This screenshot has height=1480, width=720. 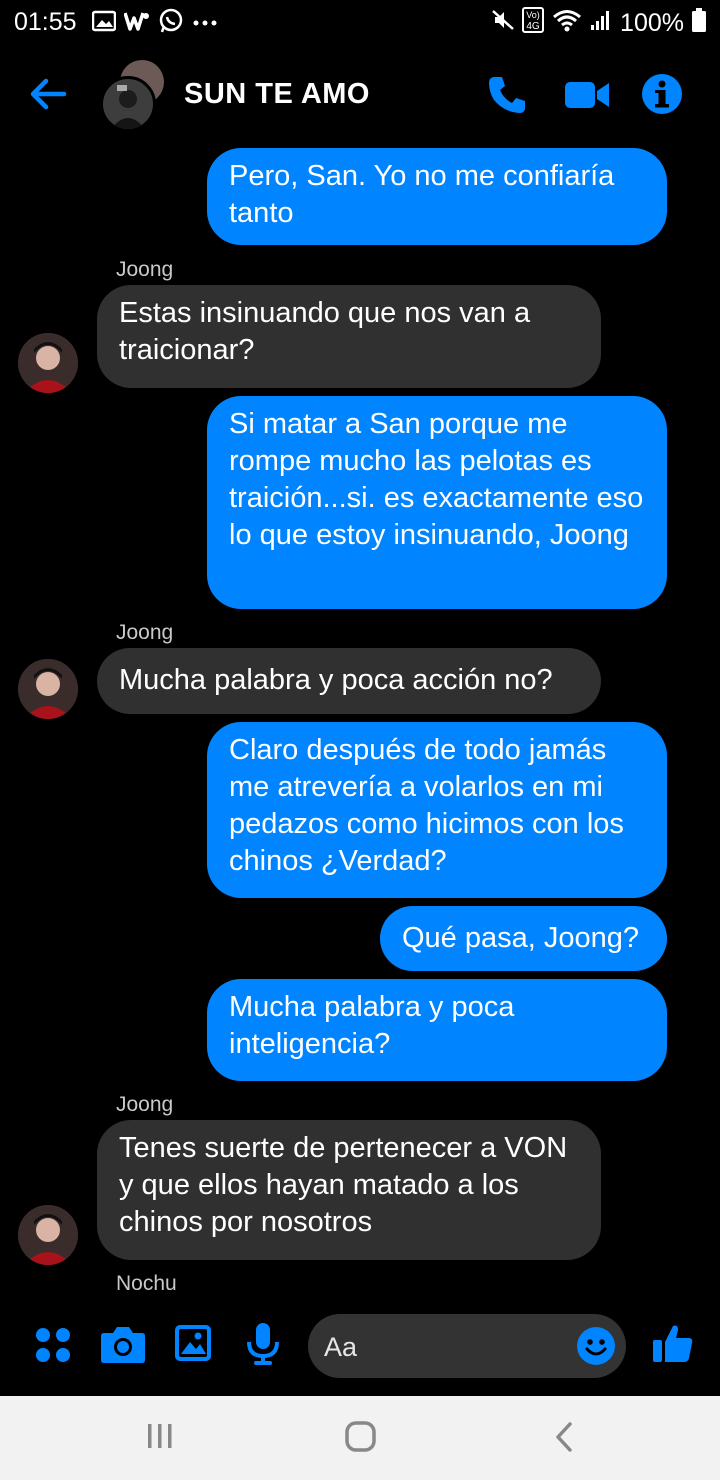 I want to click on home-icon, so click(x=361, y=1439).